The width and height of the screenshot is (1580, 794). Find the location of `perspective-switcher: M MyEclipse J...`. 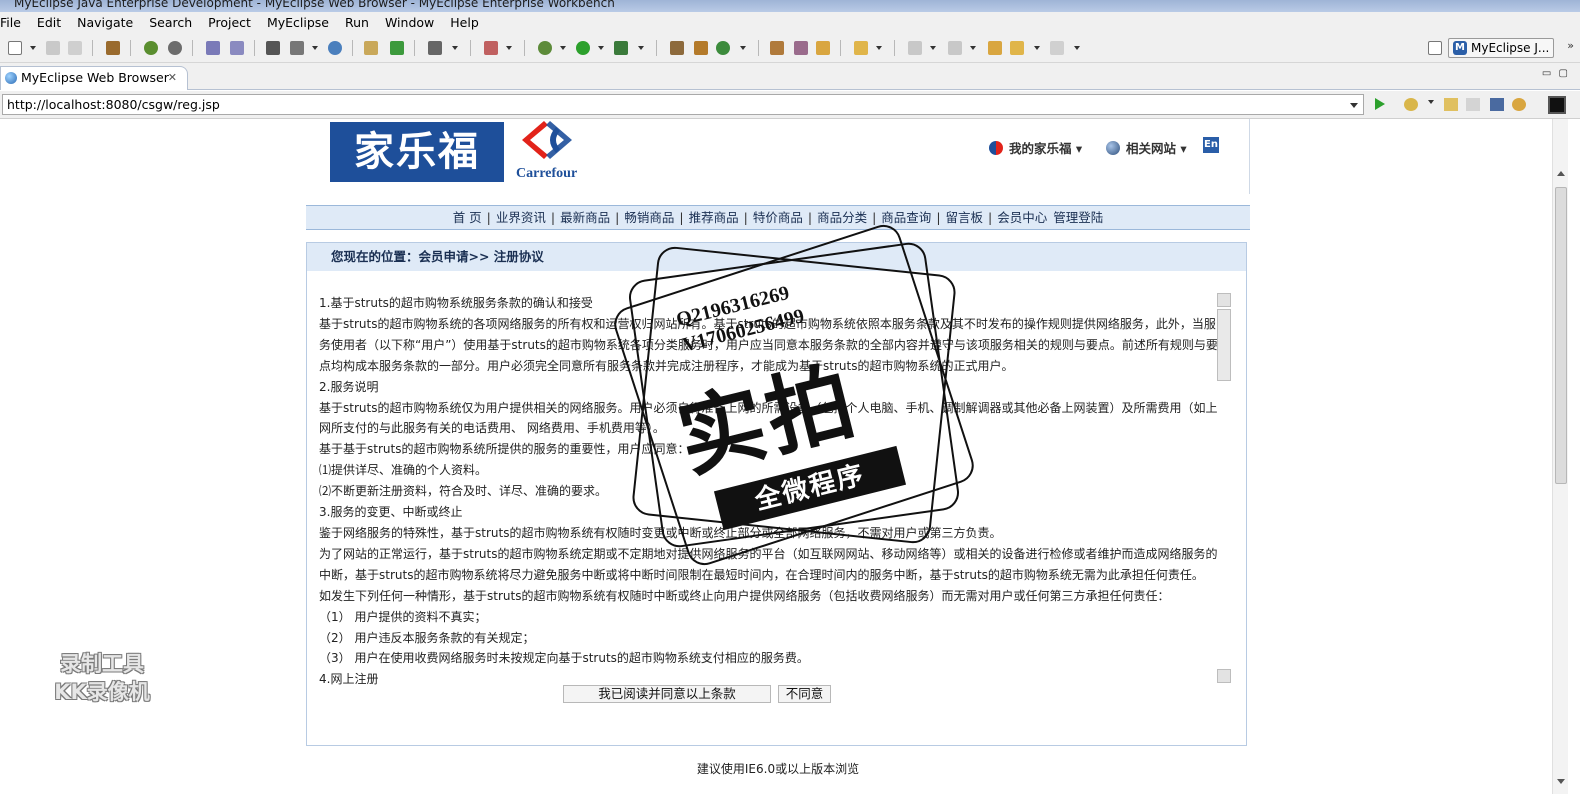

perspective-switcher: M MyEclipse J... is located at coordinates (1501, 48).